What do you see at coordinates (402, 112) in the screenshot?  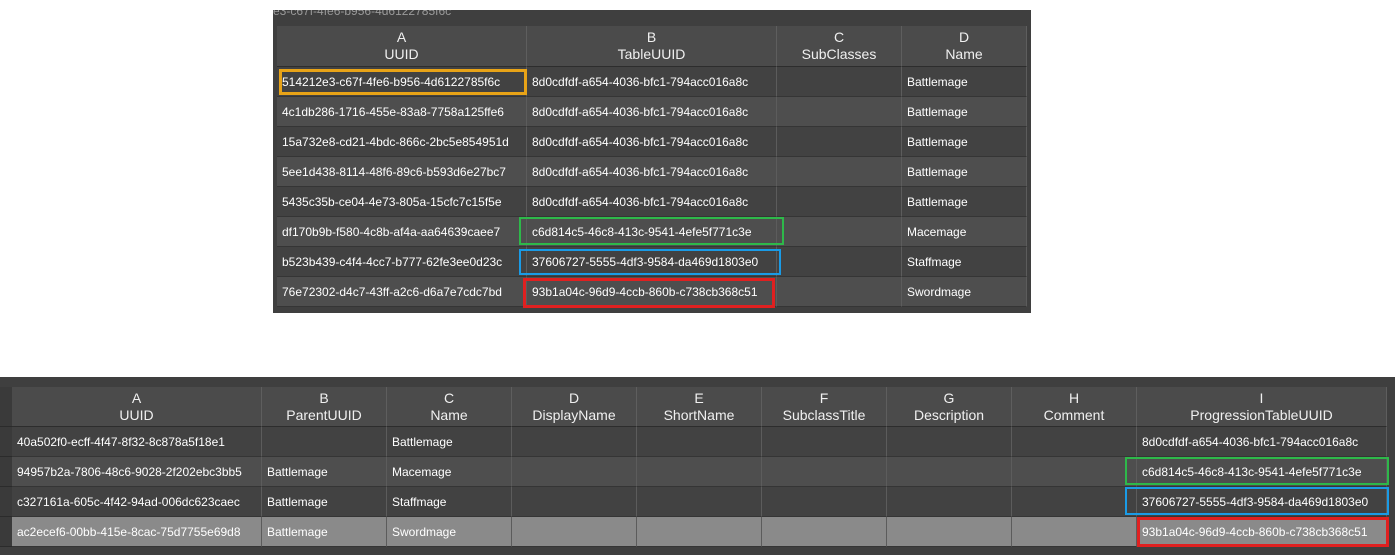 I see `table-cell-uuid: 4c1db286-1716-455e-83a8-7758a125ffe6` at bounding box center [402, 112].